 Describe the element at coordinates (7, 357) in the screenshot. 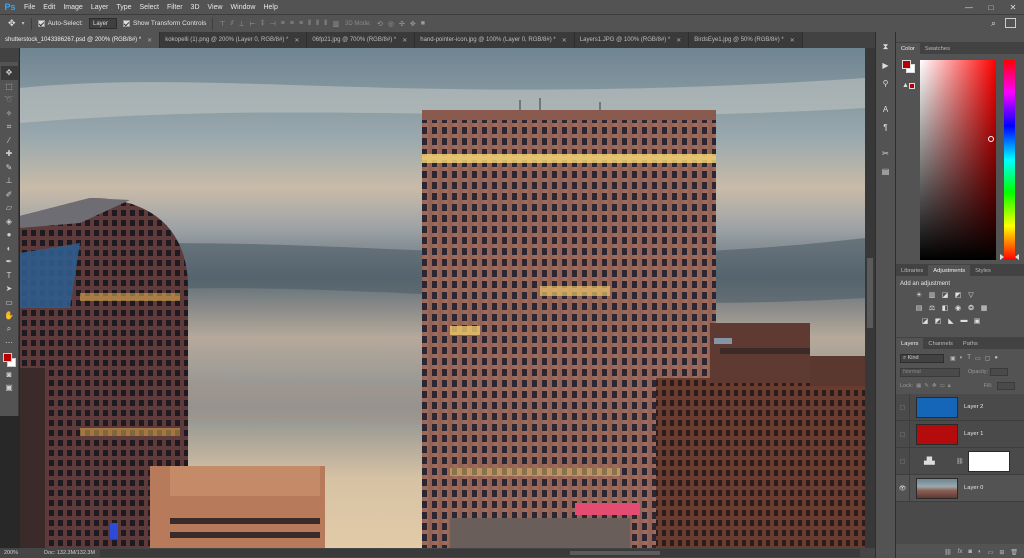

I see `foreground-color-swatch` at that location.